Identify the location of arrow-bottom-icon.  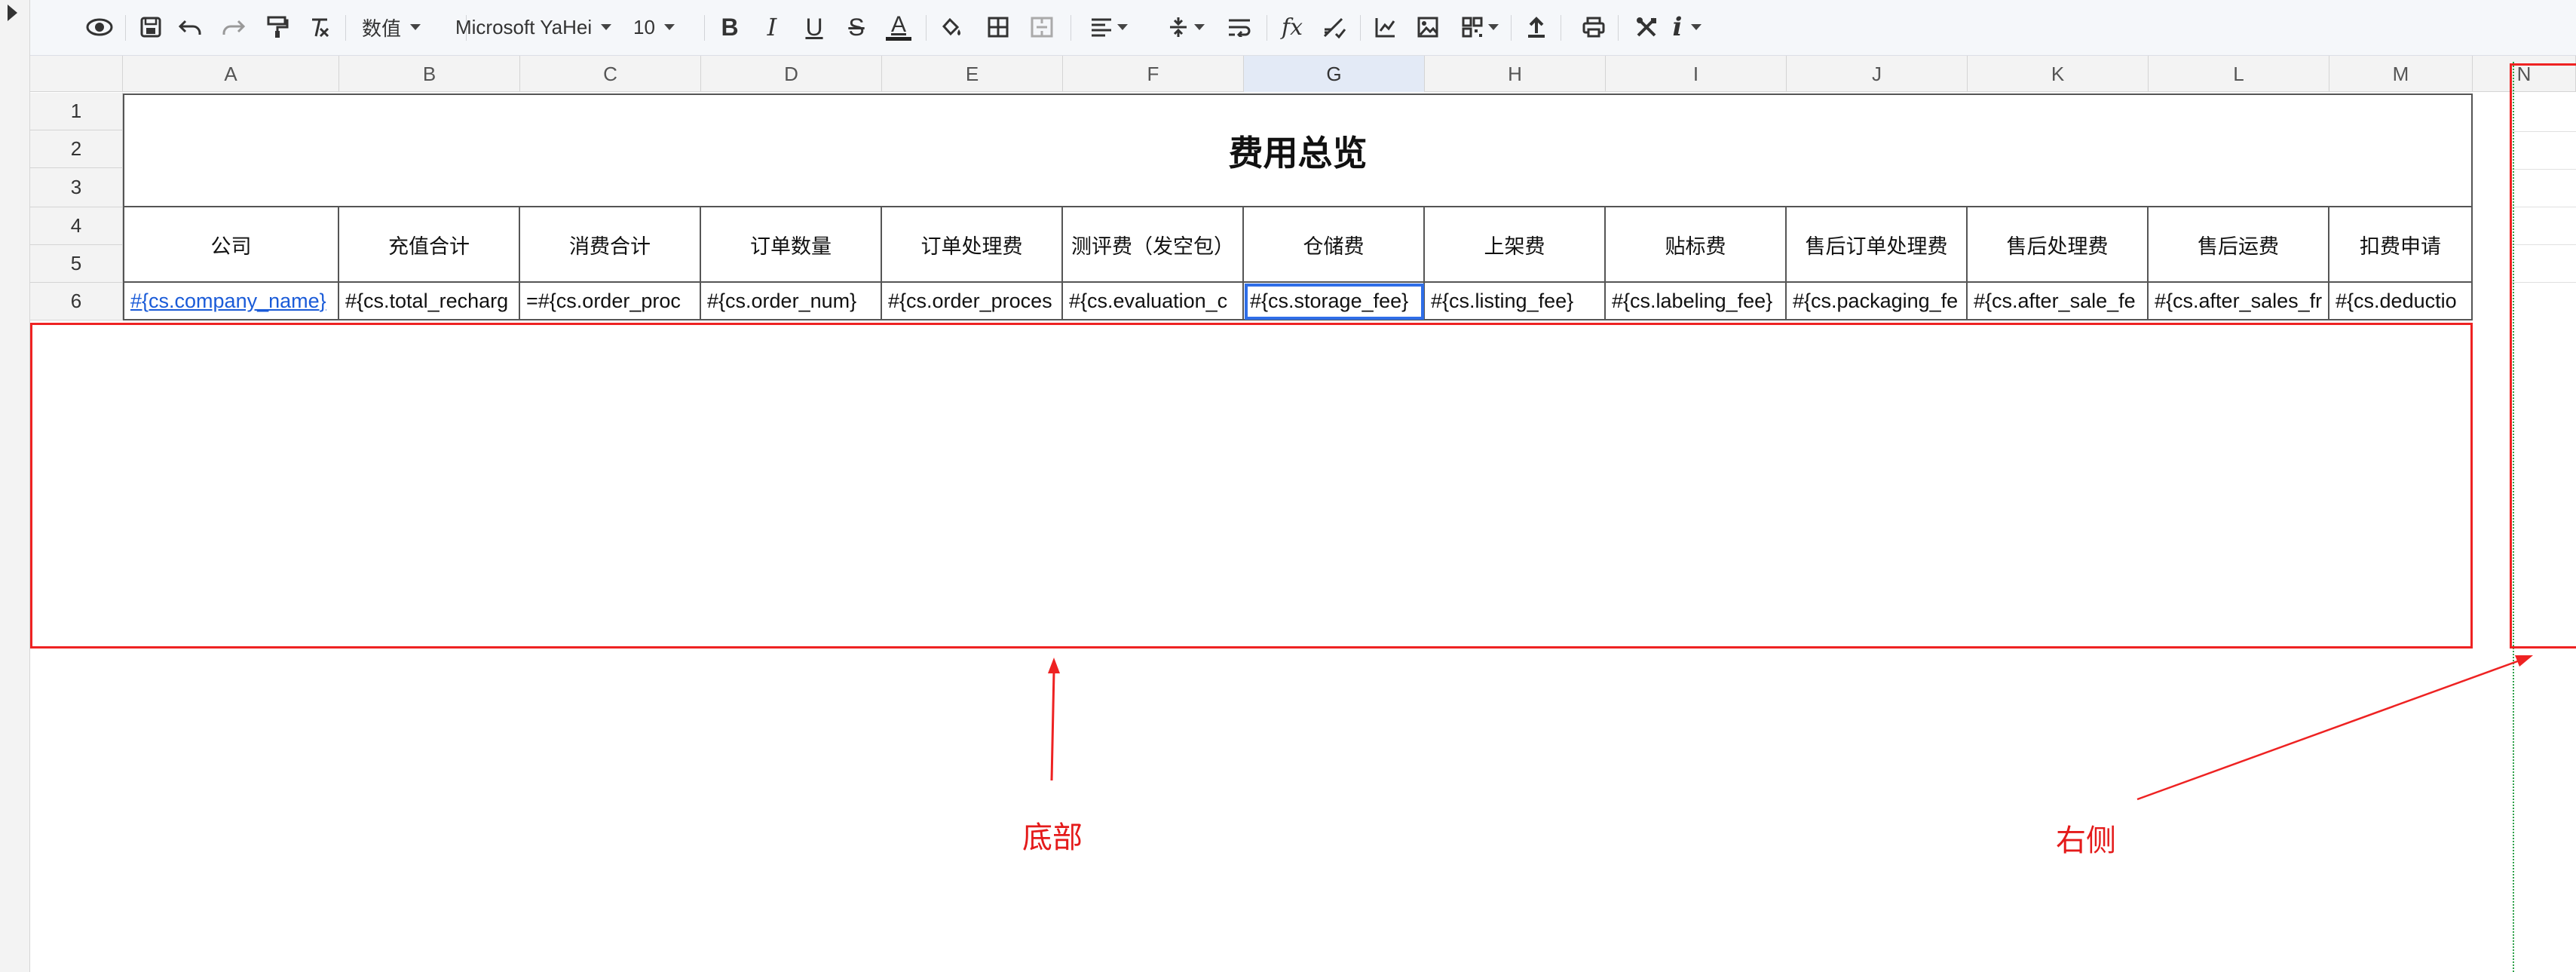
(1054, 719).